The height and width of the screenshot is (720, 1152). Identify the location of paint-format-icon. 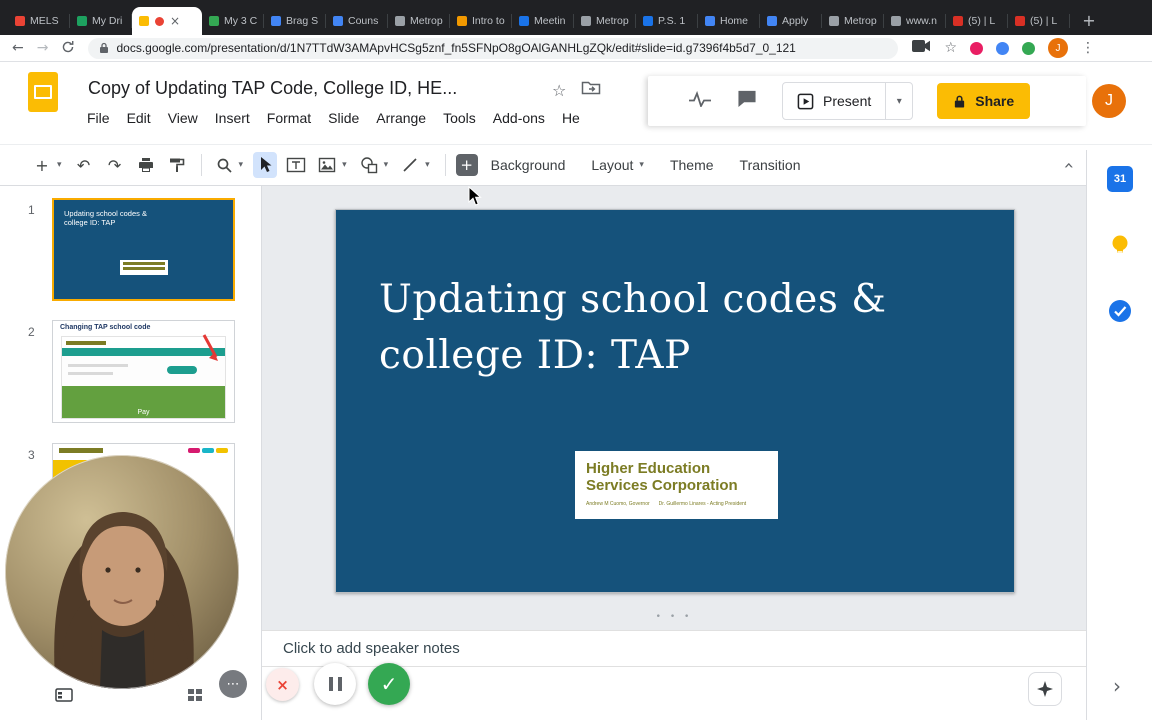
(177, 165).